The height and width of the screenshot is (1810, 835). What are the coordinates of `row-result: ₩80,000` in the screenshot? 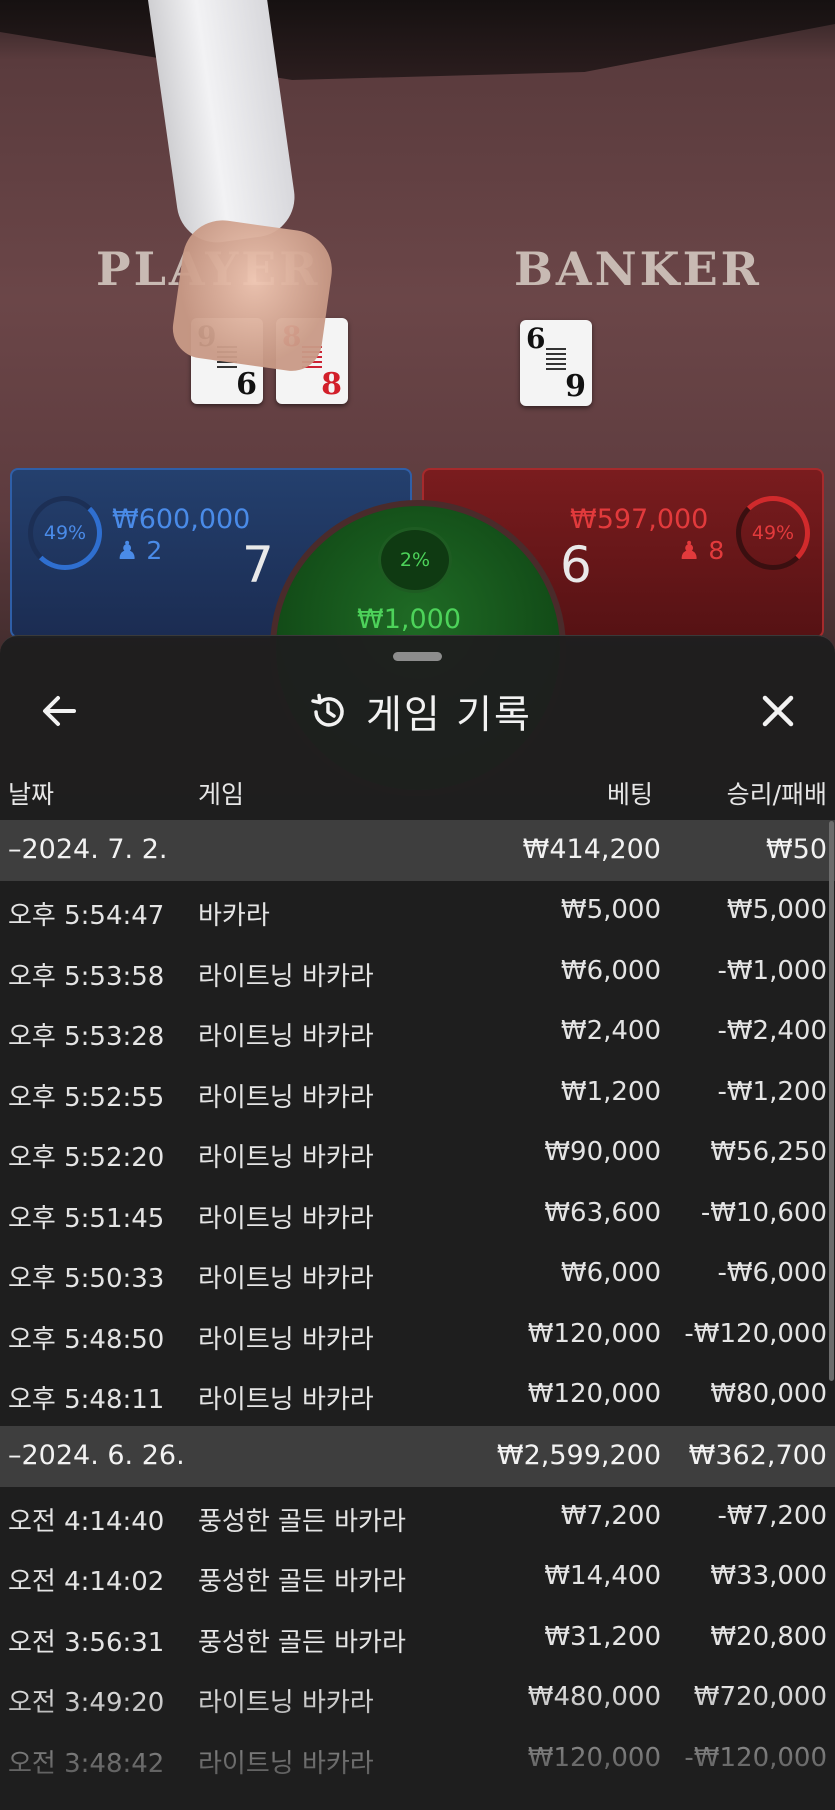 It's located at (768, 1394).